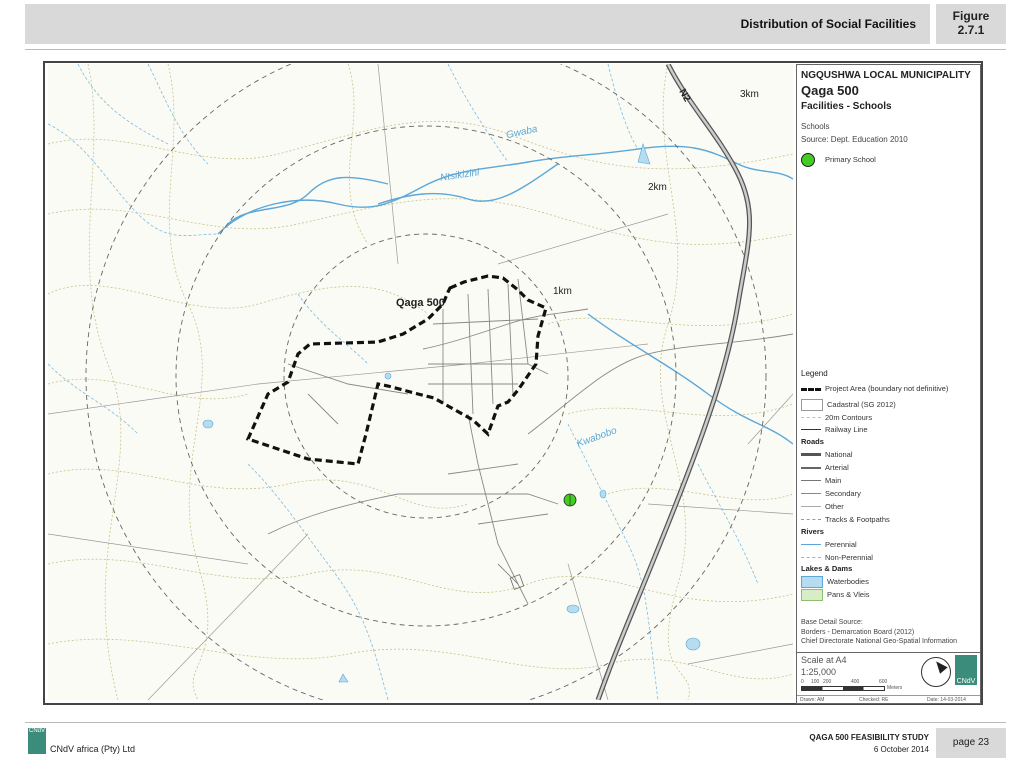 The image size is (1024, 768). I want to click on legend-rivers-heading: Rivers, so click(812, 531).